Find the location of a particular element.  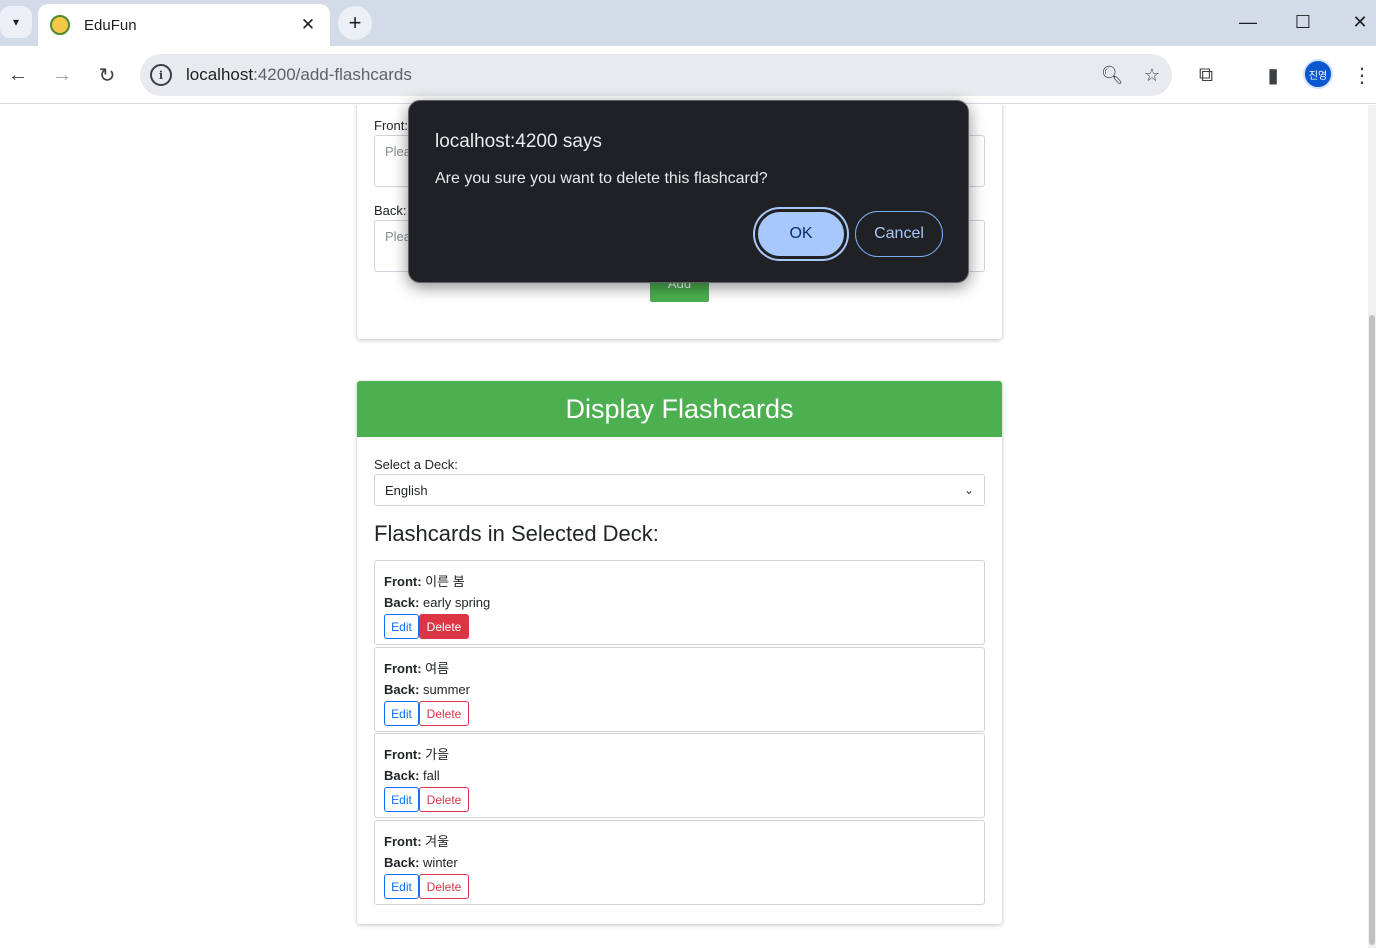

back-value: early spring is located at coordinates (457, 602).